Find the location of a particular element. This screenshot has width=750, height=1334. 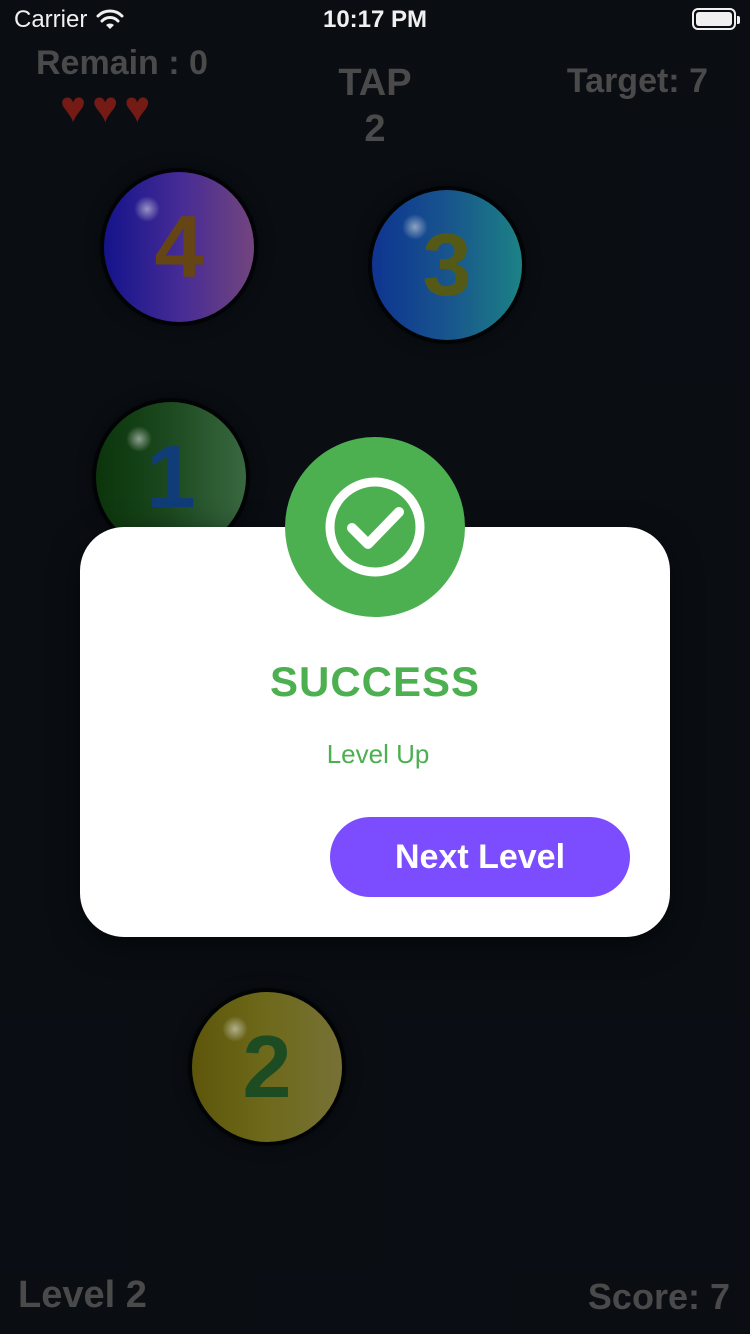

check-circle-icon is located at coordinates (375, 527).